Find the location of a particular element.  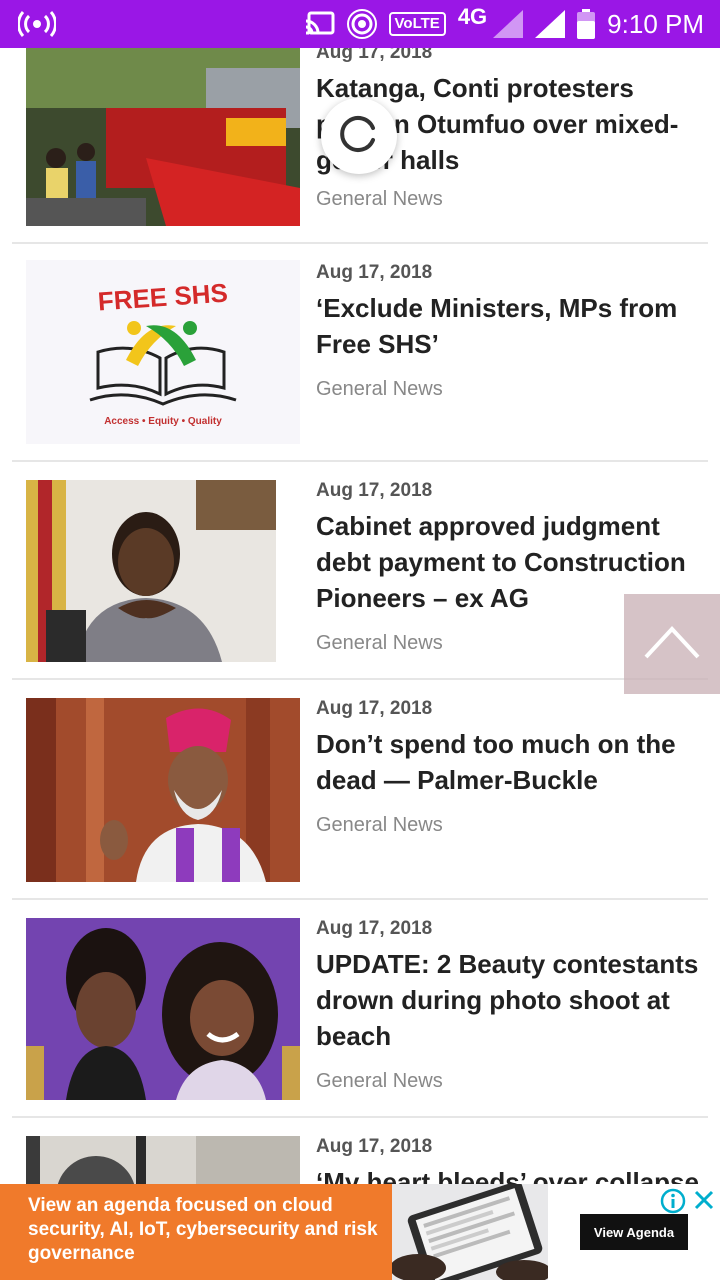

ad-info-icon is located at coordinates (673, 1203).